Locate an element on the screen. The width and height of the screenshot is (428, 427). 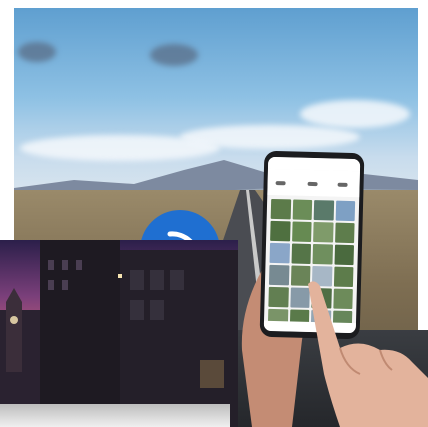
pointing-hand is located at coordinates (368, 354).